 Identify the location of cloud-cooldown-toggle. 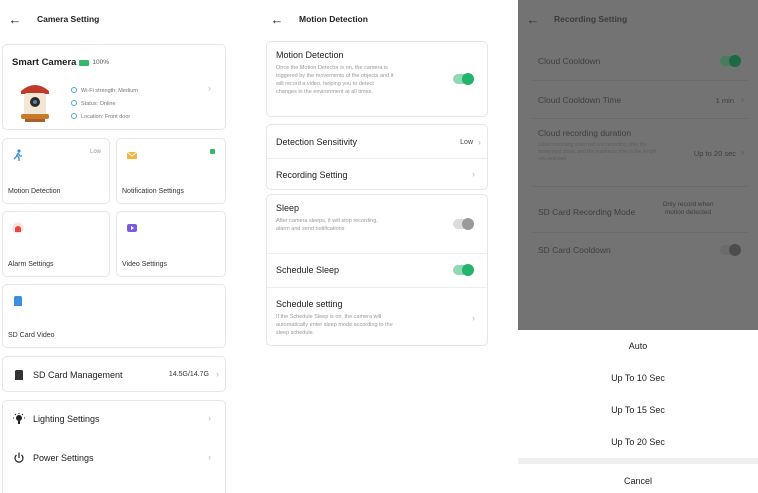
(730, 61).